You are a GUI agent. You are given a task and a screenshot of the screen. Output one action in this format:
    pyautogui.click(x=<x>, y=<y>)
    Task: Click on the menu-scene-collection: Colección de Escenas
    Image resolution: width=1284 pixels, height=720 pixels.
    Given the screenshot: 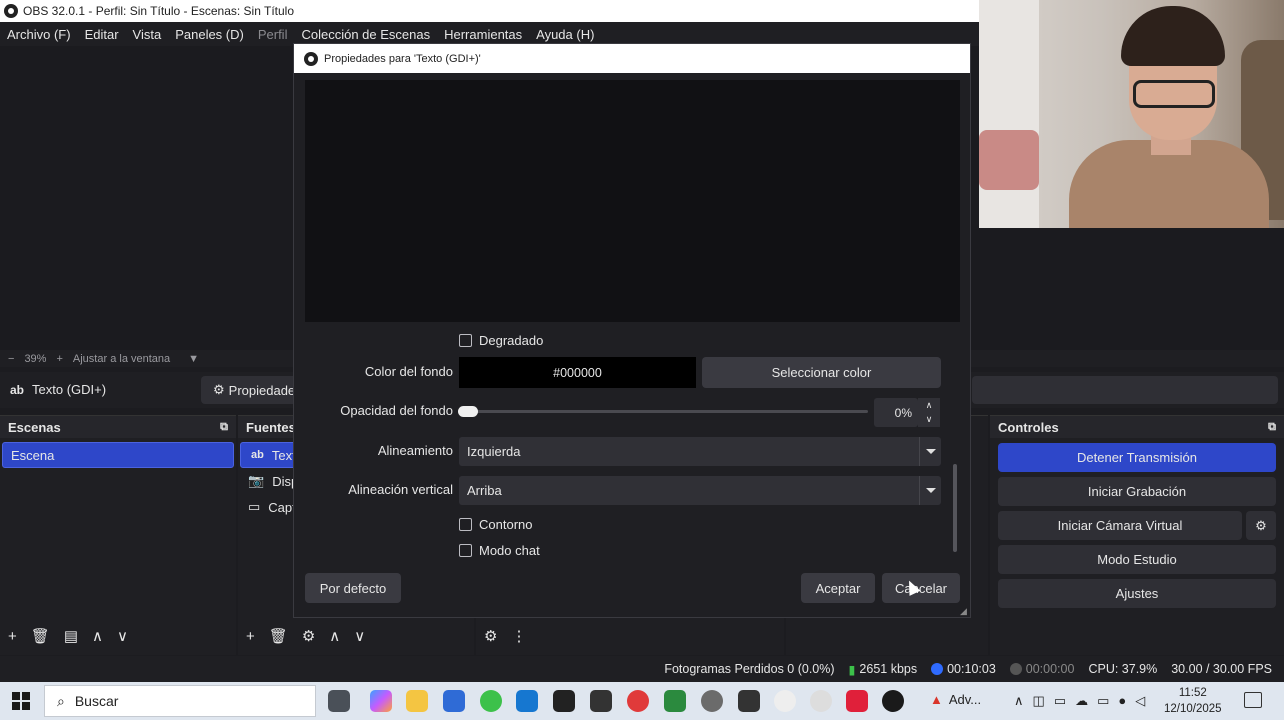 What is the action you would take?
    pyautogui.click(x=365, y=34)
    